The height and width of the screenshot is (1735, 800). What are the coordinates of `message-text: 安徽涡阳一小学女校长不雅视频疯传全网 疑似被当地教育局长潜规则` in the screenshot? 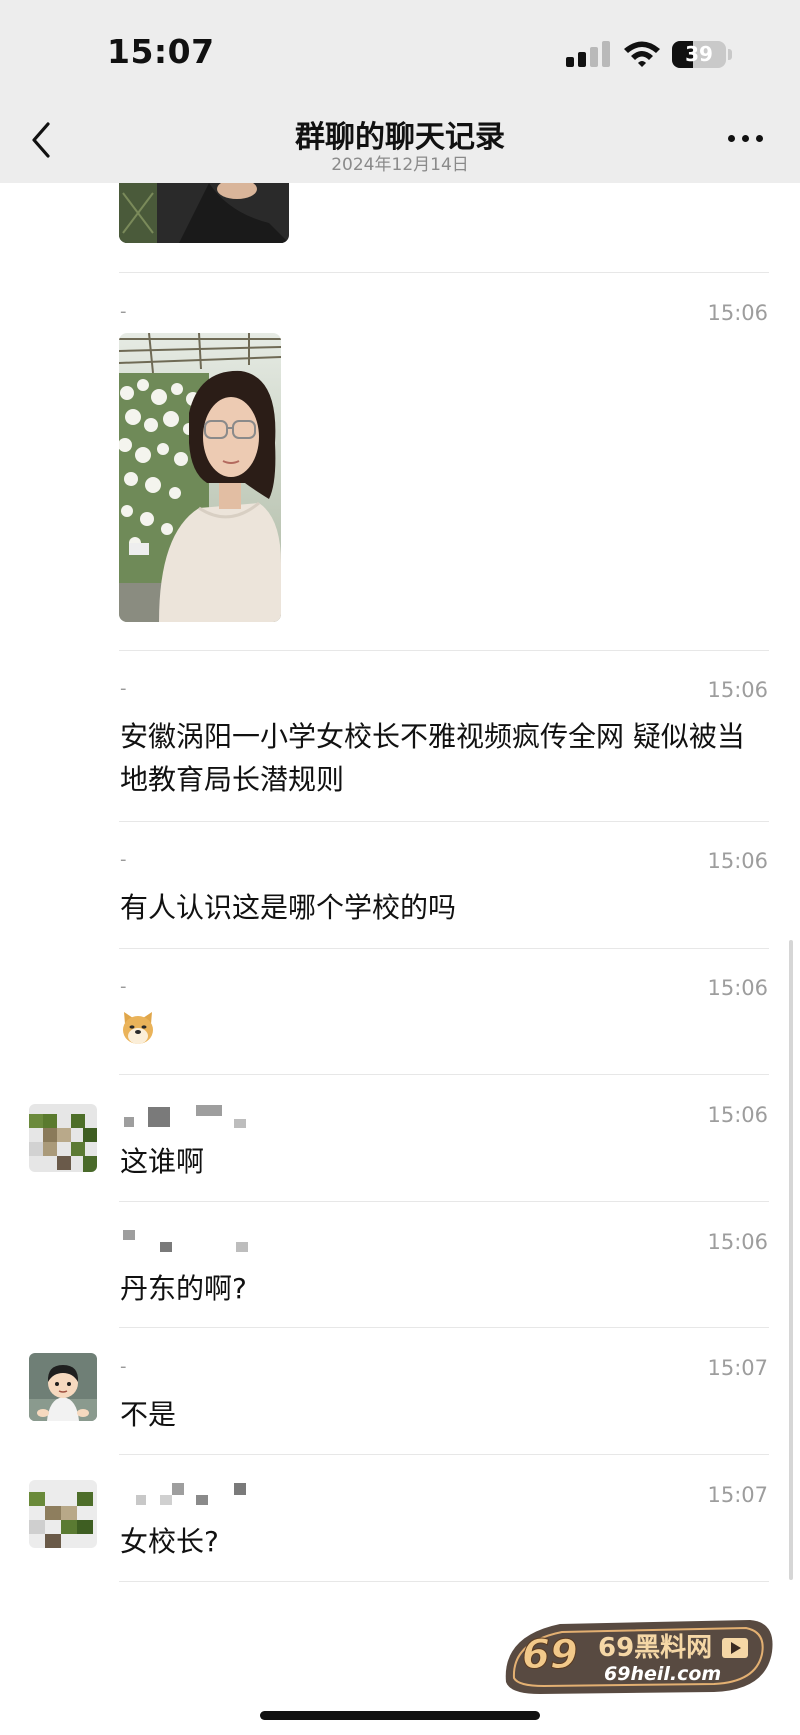 It's located at (432, 758).